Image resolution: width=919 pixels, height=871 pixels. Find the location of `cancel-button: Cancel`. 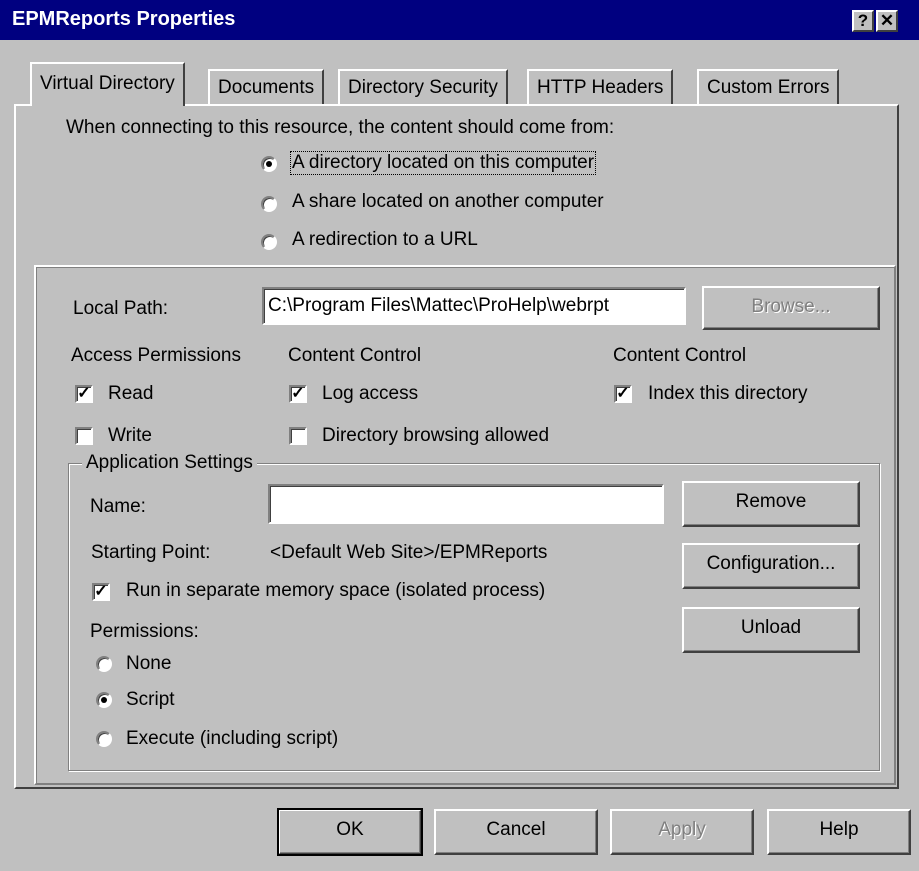

cancel-button: Cancel is located at coordinates (516, 832).